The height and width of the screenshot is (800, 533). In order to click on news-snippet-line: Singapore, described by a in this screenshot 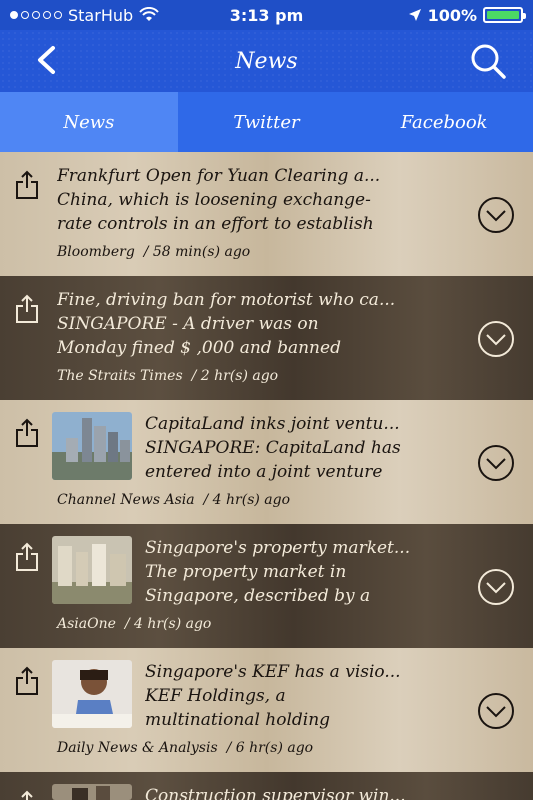, I will do `click(258, 596)`.